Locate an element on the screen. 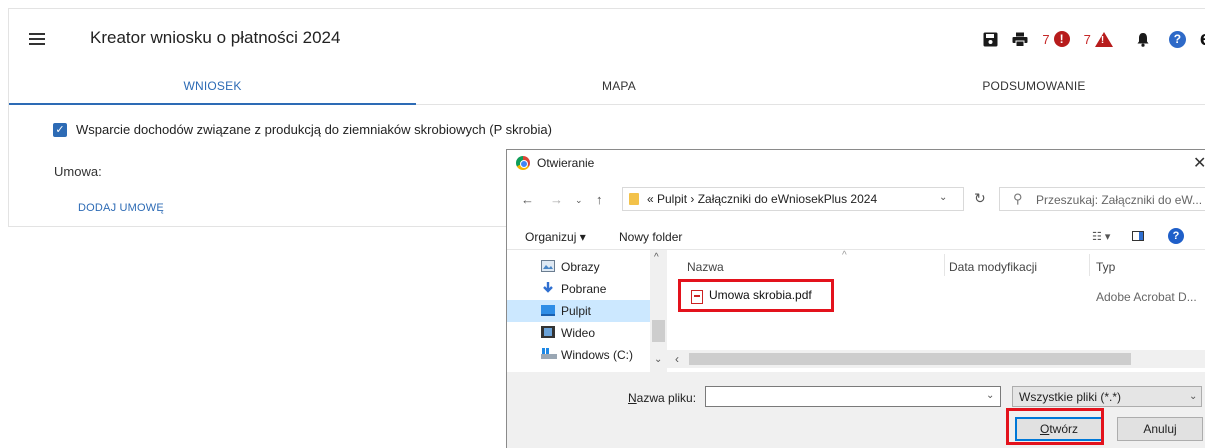  warning-icon: ! is located at coordinates (1103, 39).